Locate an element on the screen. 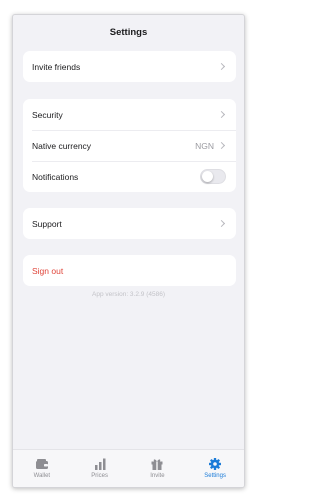 The image size is (320, 500). tab-label: Settings is located at coordinates (215, 476).